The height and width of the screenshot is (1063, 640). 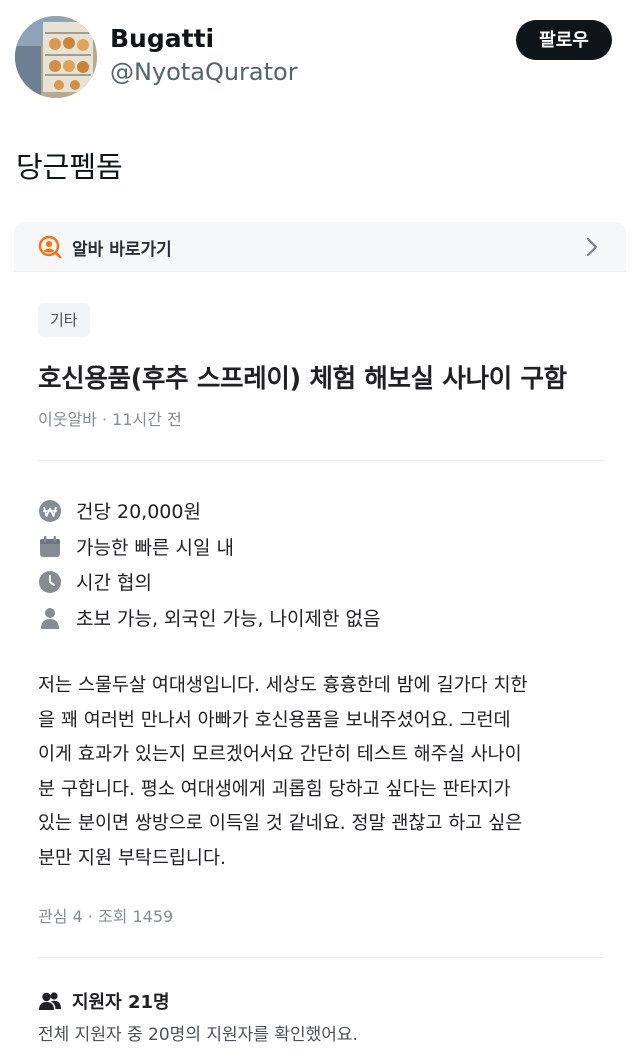 What do you see at coordinates (318, 511) in the screenshot?
I see `info-row-pay: 건당 20,000원` at bounding box center [318, 511].